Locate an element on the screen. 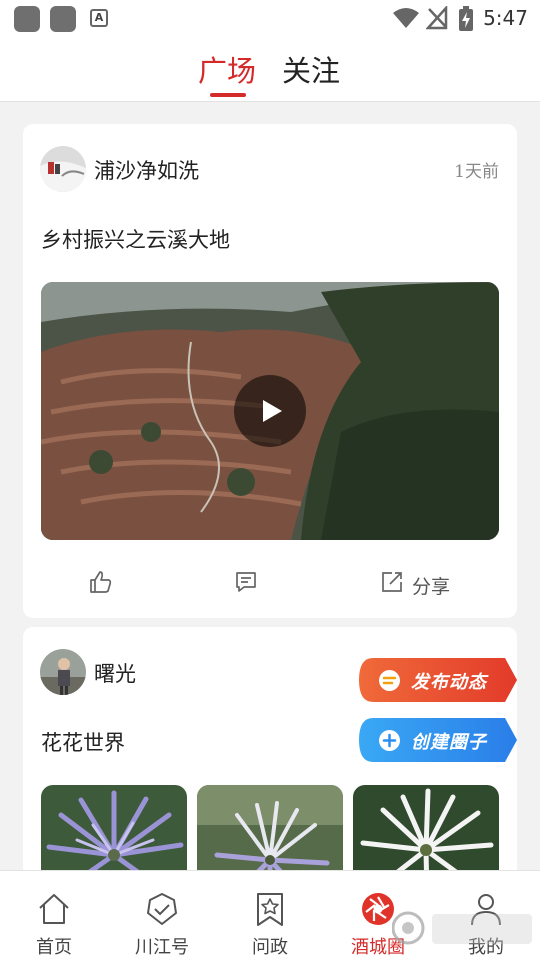 This screenshot has width=540, height=960. plus-icon is located at coordinates (389, 740).